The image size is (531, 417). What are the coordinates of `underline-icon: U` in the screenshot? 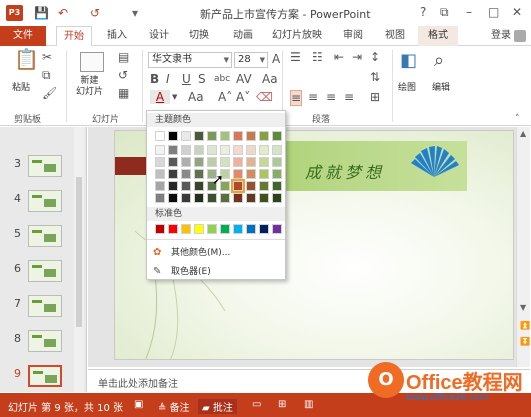 It's located at (186, 79).